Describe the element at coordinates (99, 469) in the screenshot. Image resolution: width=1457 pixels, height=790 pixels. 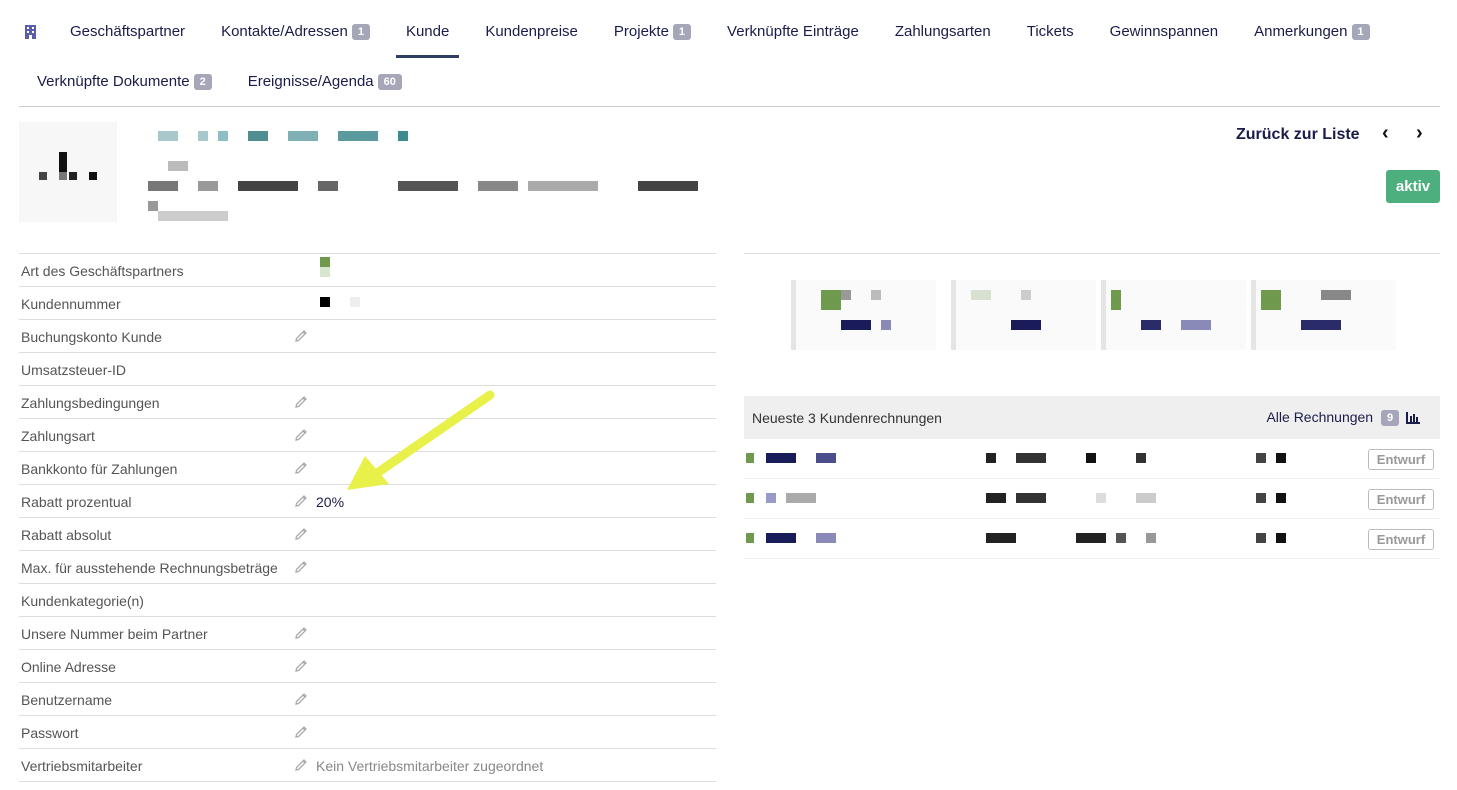
I see `field-label: Bankkonto für Zahlungen` at that location.